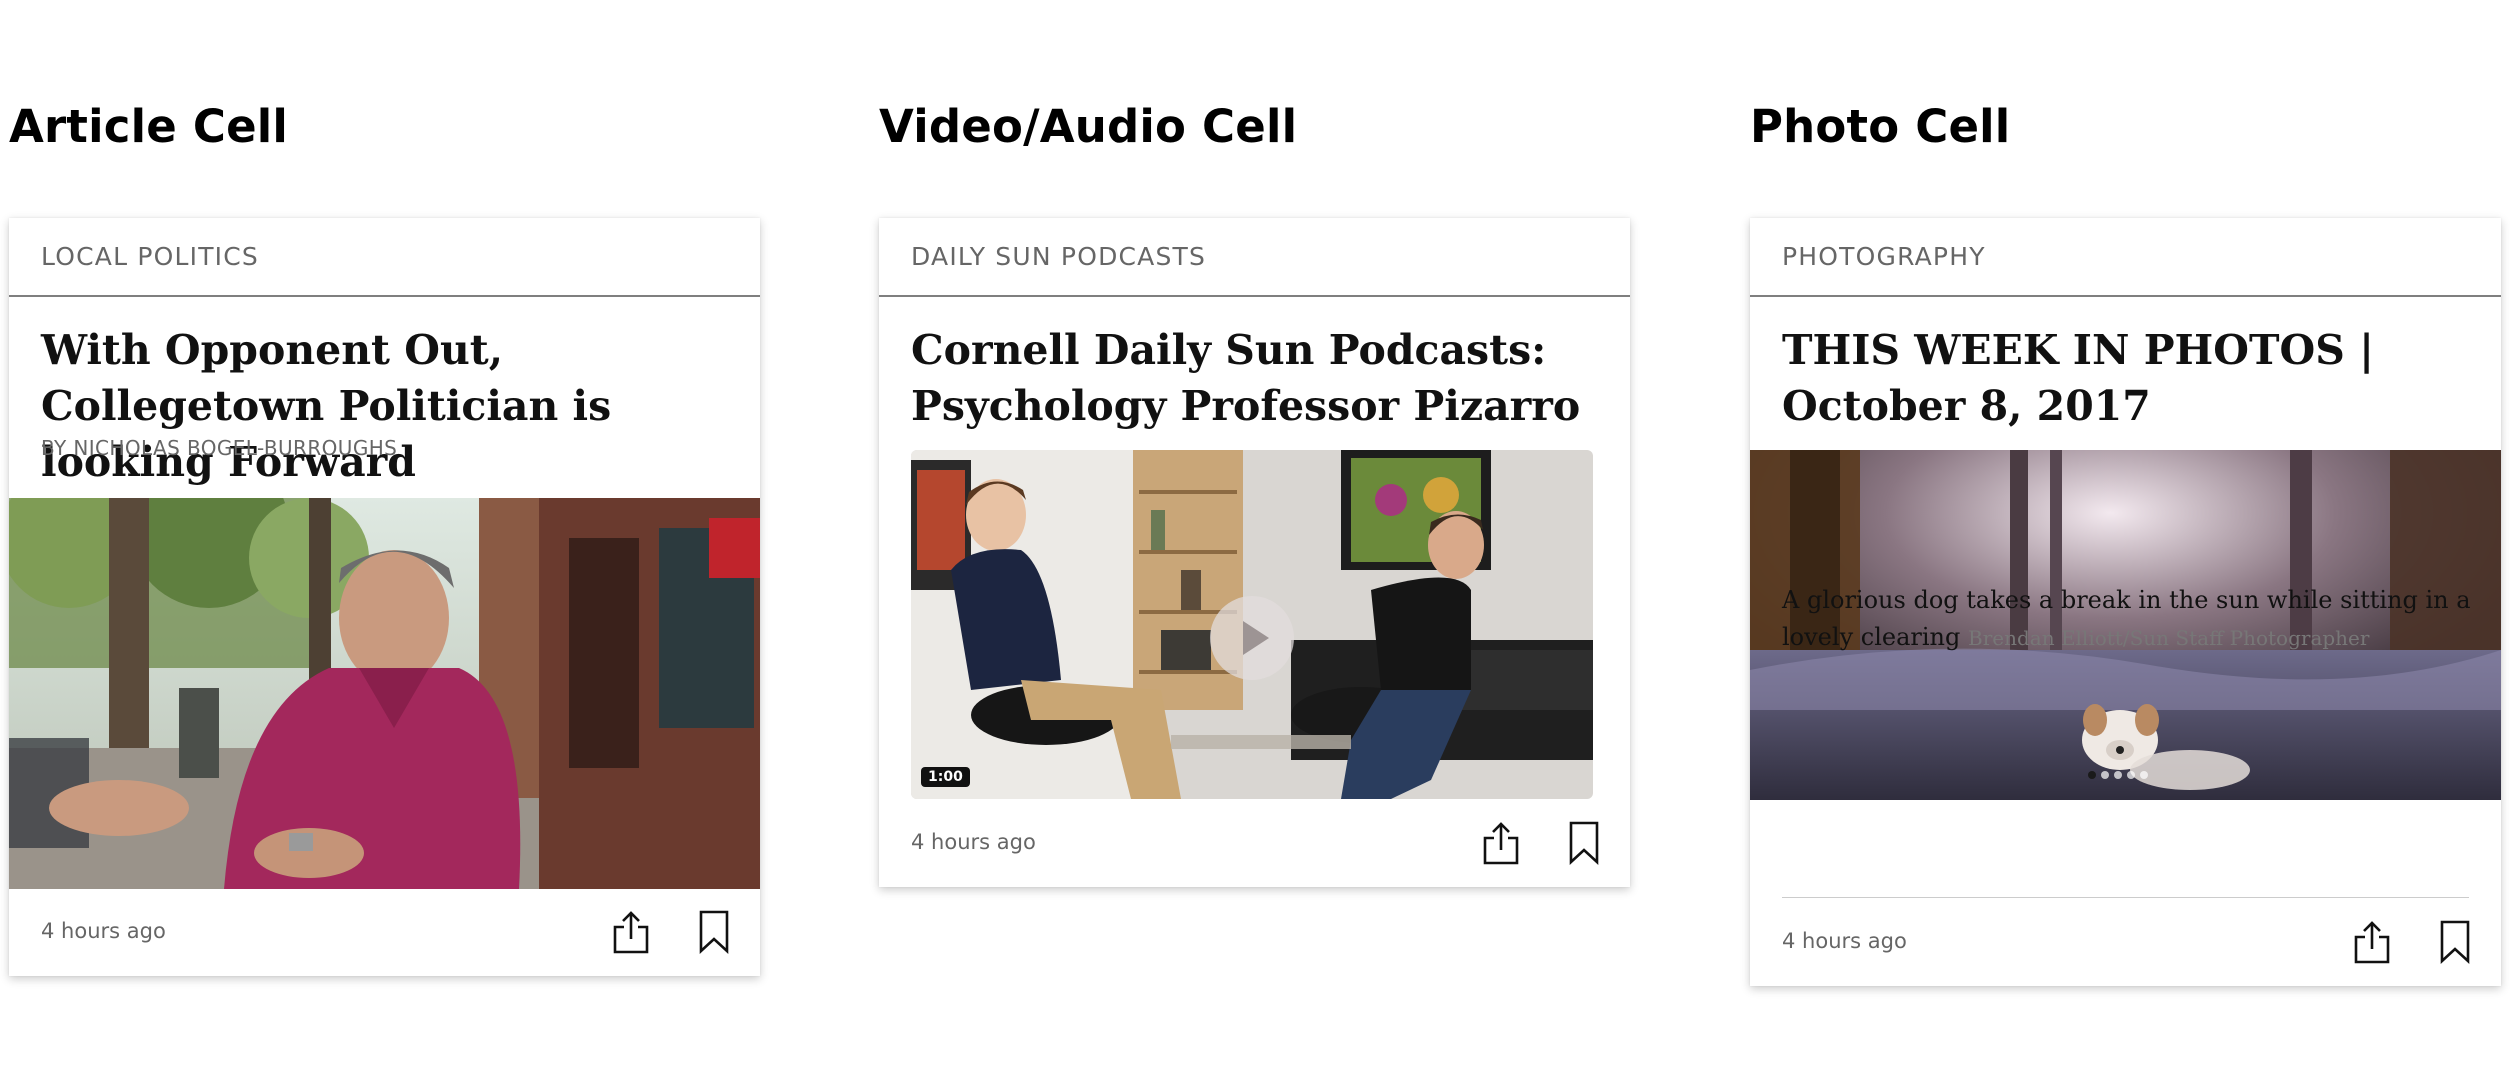 This screenshot has height=1072, width=2510. What do you see at coordinates (1058, 256) in the screenshot?
I see `section-label: DAILY SUN PODCASTS` at bounding box center [1058, 256].